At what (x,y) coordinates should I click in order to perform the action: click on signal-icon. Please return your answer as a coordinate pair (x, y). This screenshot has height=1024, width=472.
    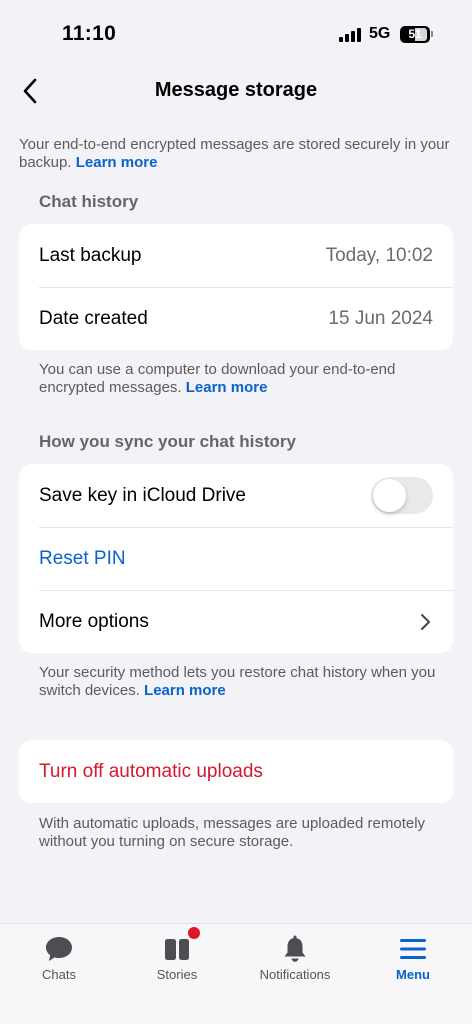
    Looking at the image, I should click on (350, 35).